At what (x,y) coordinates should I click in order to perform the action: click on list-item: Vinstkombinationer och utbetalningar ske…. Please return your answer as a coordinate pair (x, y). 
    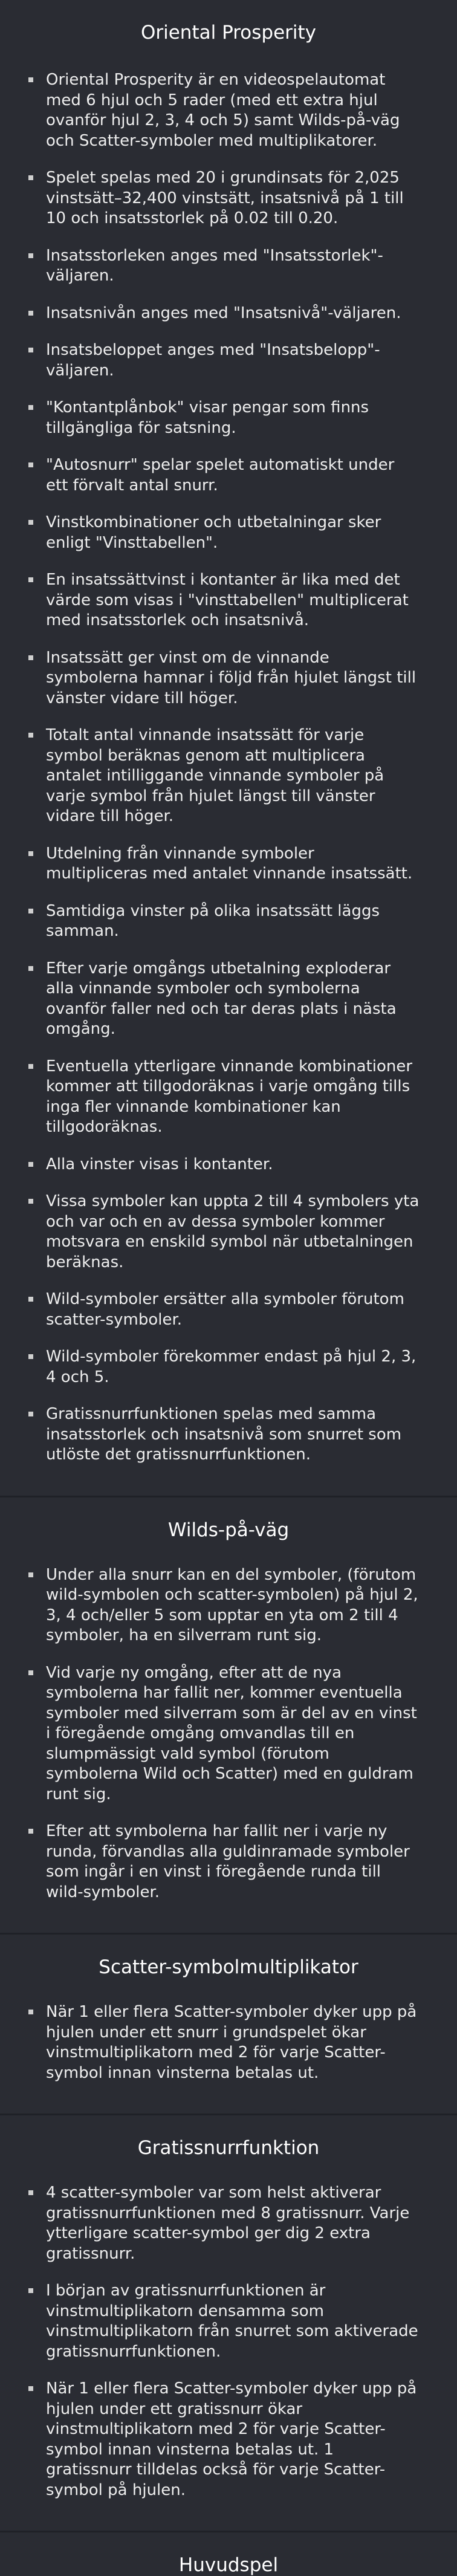
    Looking at the image, I should click on (224, 533).